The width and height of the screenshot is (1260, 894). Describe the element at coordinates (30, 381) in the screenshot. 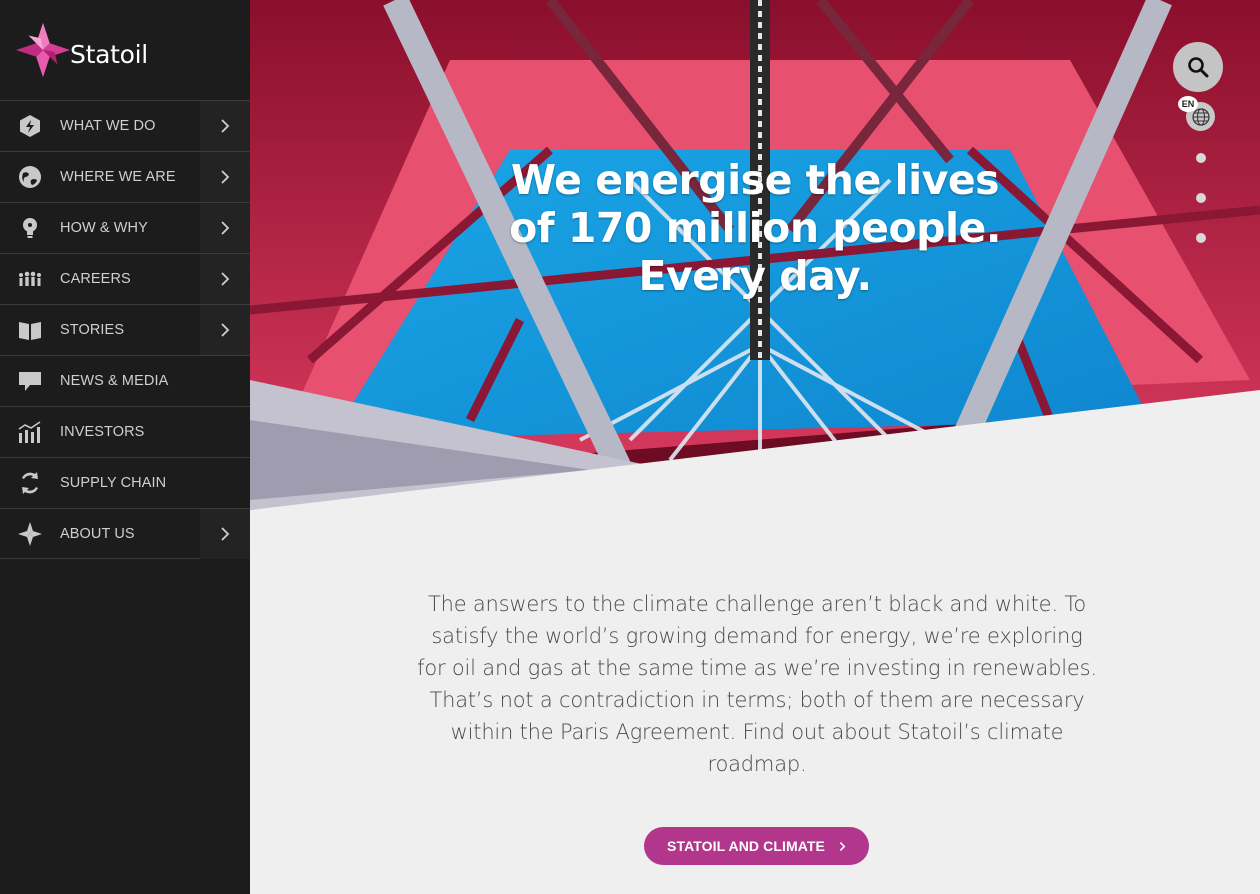

I see `speech-bubble-icon` at that location.